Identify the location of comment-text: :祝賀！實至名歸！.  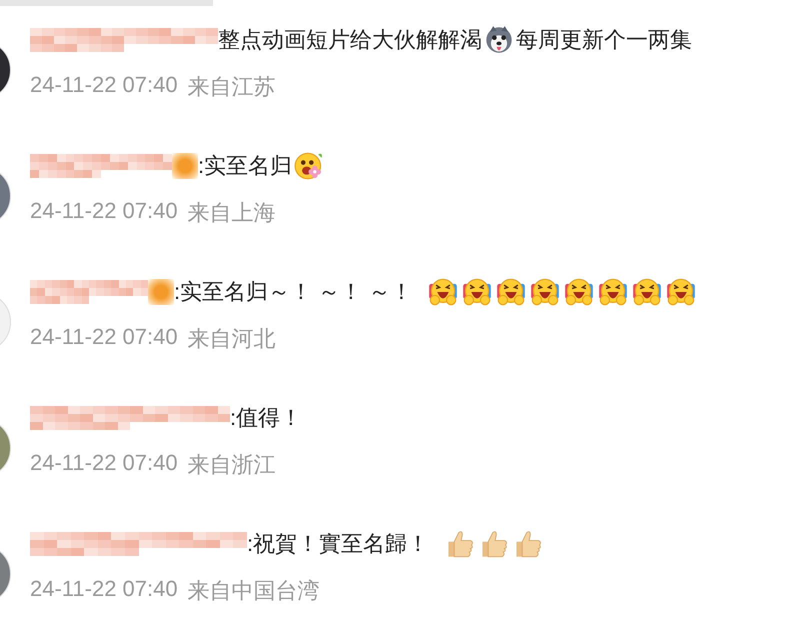
(338, 544).